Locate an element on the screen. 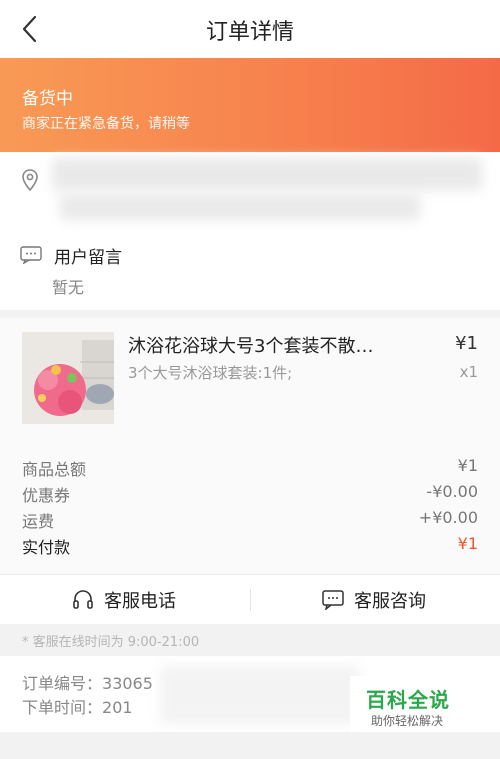 The image size is (500, 759). fee-row-total: 实付款 ¥1 is located at coordinates (250, 547).